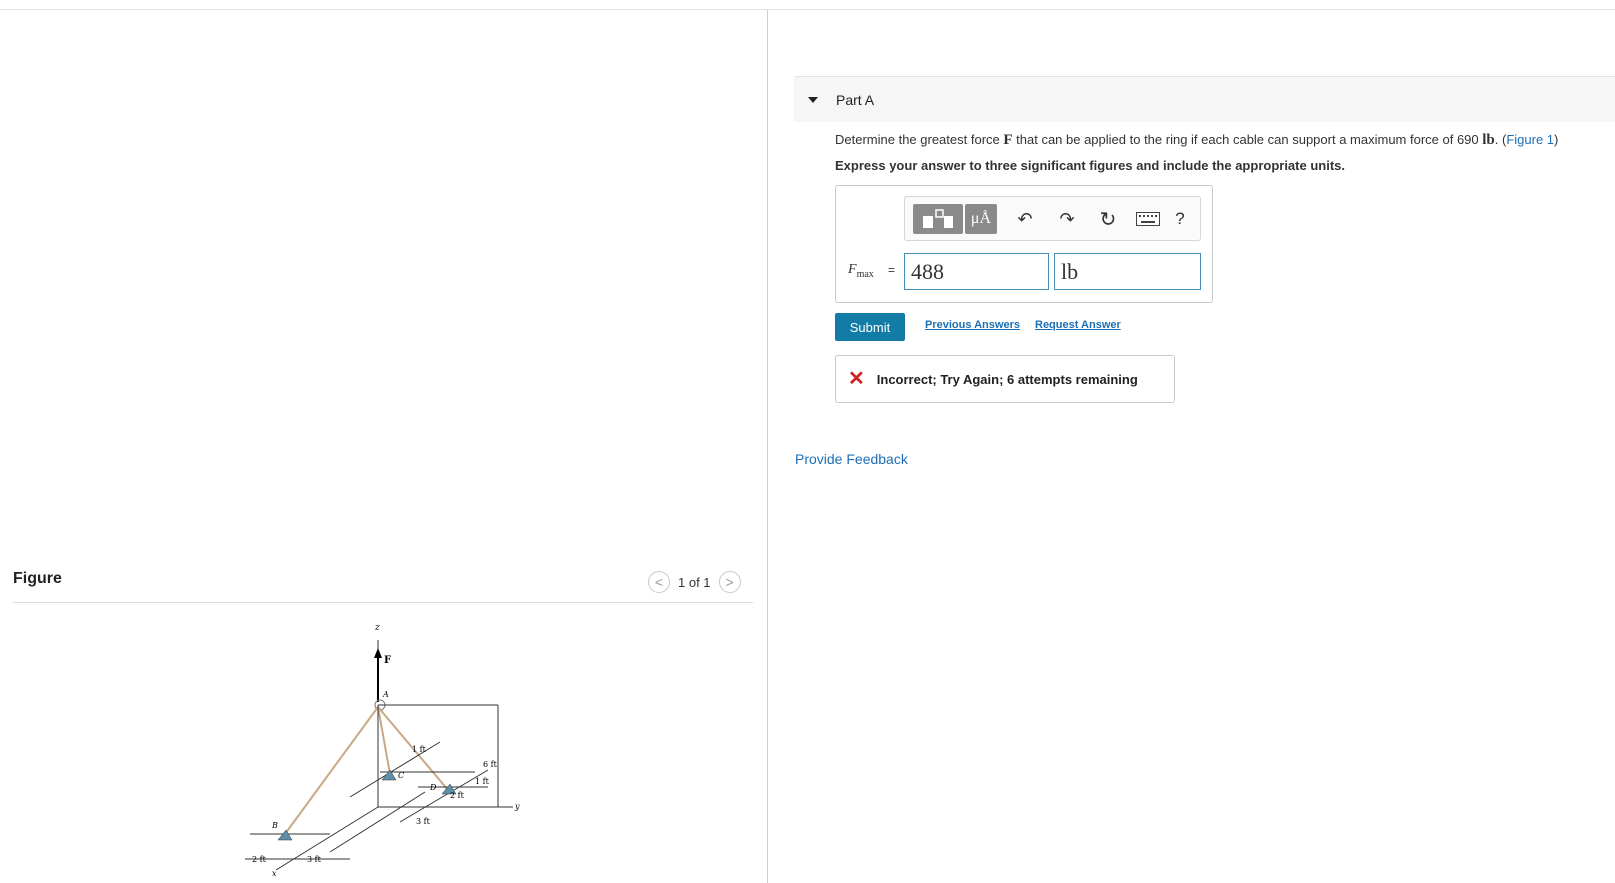 The width and height of the screenshot is (1615, 883). I want to click on label-d: D, so click(433, 787).